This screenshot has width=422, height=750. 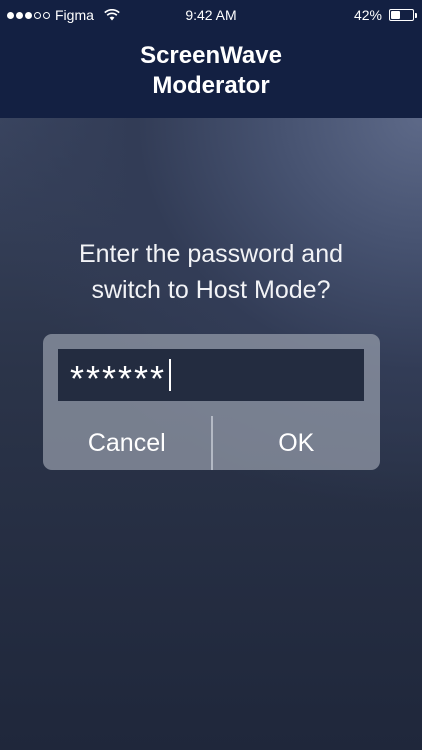 I want to click on app-title-line-2: Moderator, so click(x=211, y=85).